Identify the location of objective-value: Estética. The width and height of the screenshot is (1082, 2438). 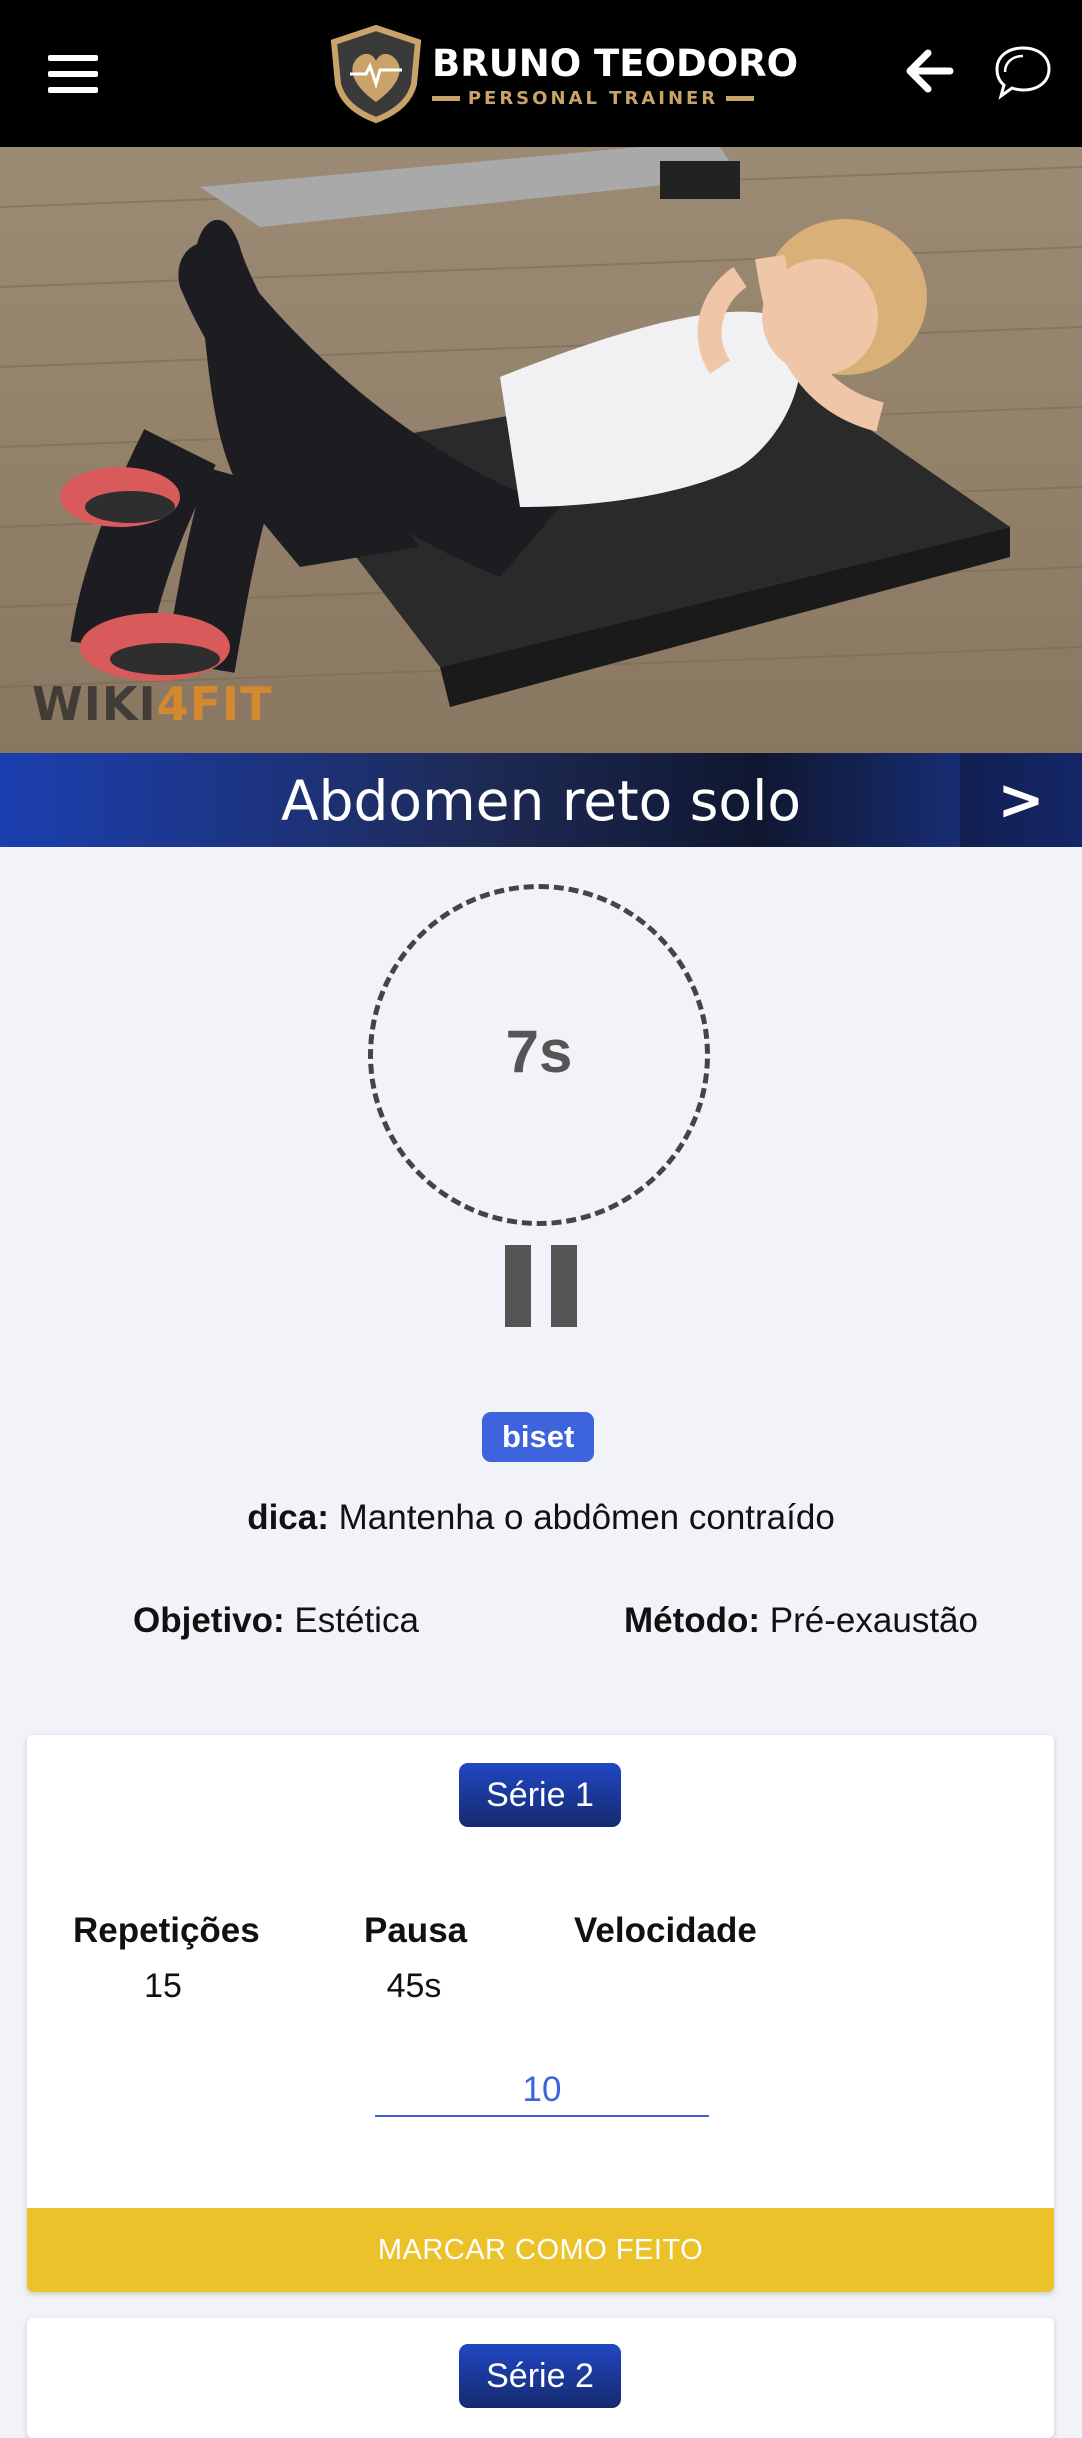
(351, 1620).